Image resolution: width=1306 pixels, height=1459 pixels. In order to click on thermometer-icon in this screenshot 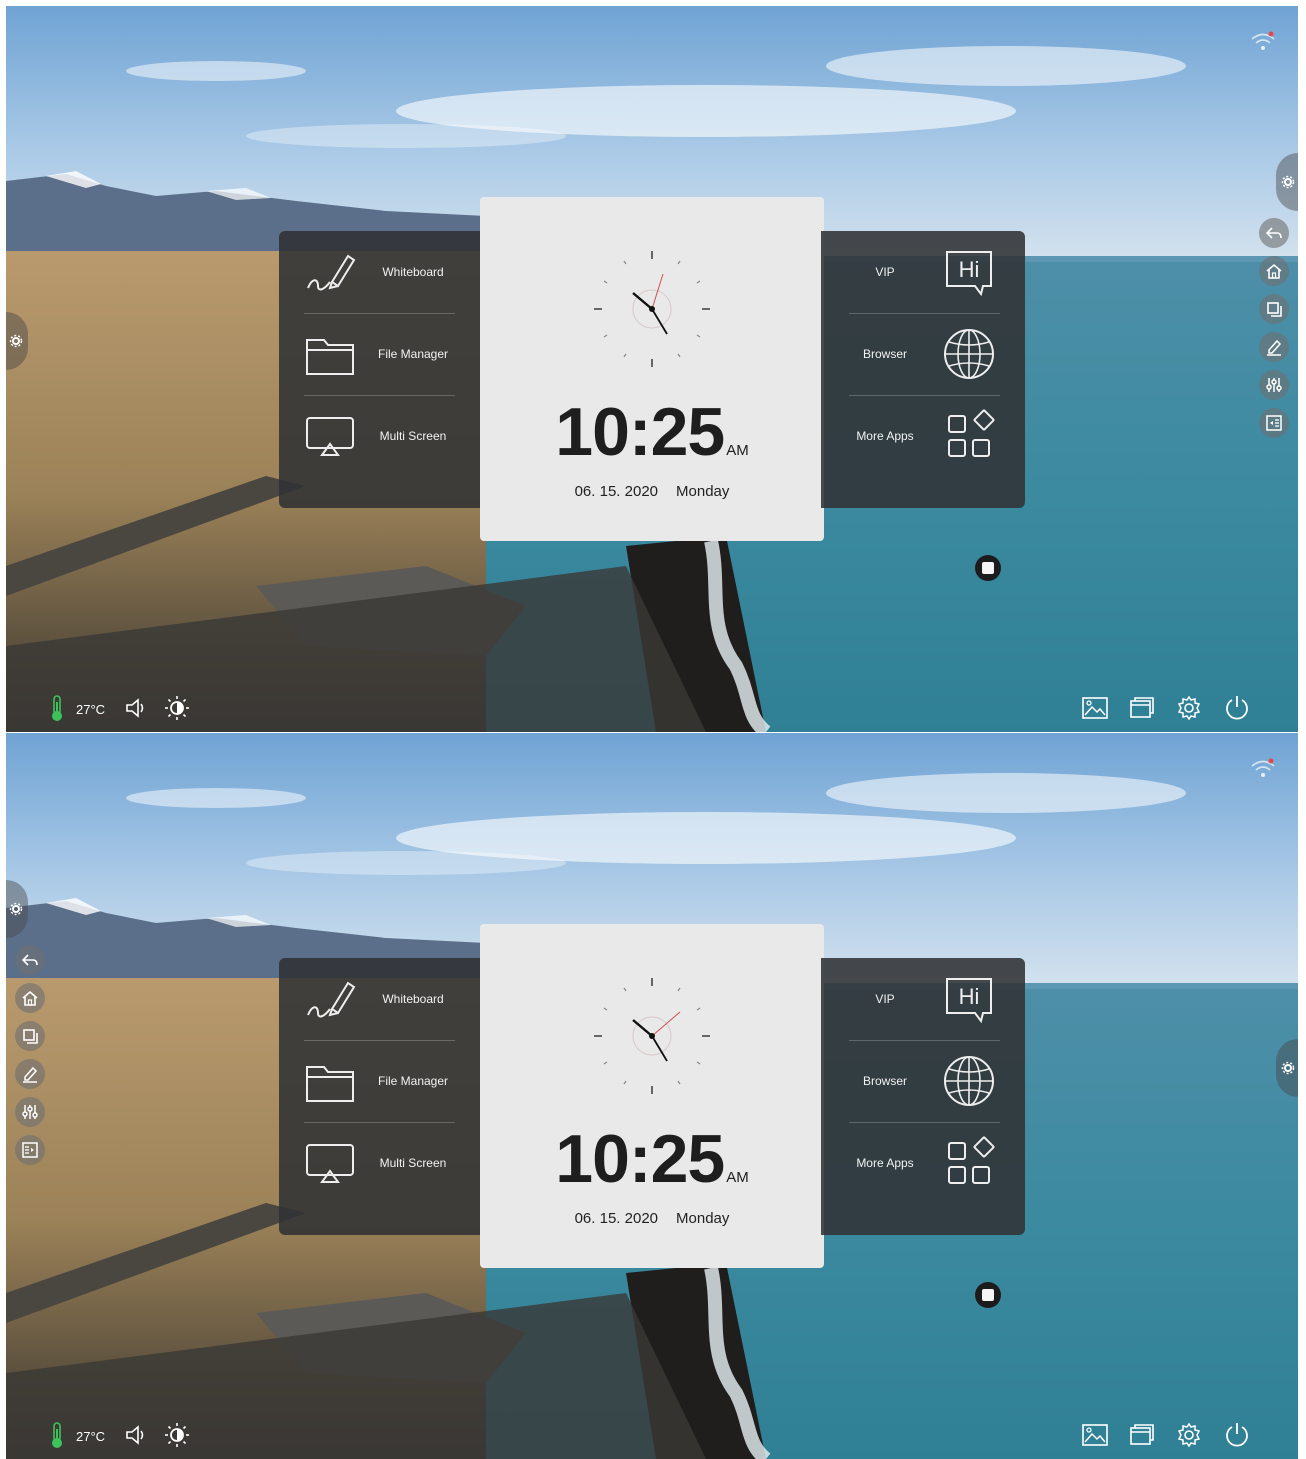, I will do `click(57, 708)`.